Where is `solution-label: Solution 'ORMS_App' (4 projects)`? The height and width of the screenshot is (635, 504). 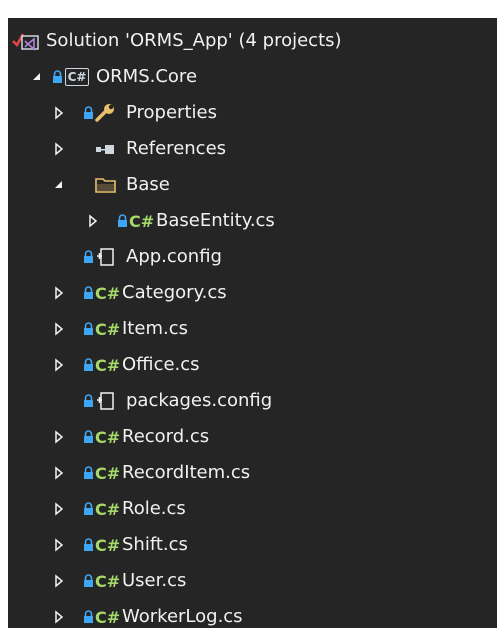 solution-label: Solution 'ORMS_App' (4 projects) is located at coordinates (194, 40).